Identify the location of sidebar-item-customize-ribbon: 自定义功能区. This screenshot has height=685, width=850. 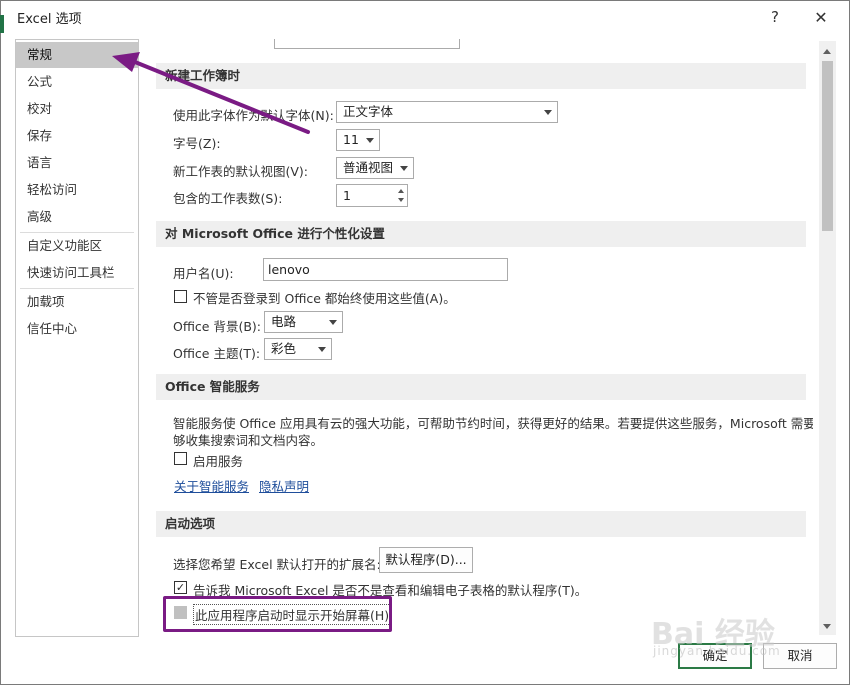
(77, 246).